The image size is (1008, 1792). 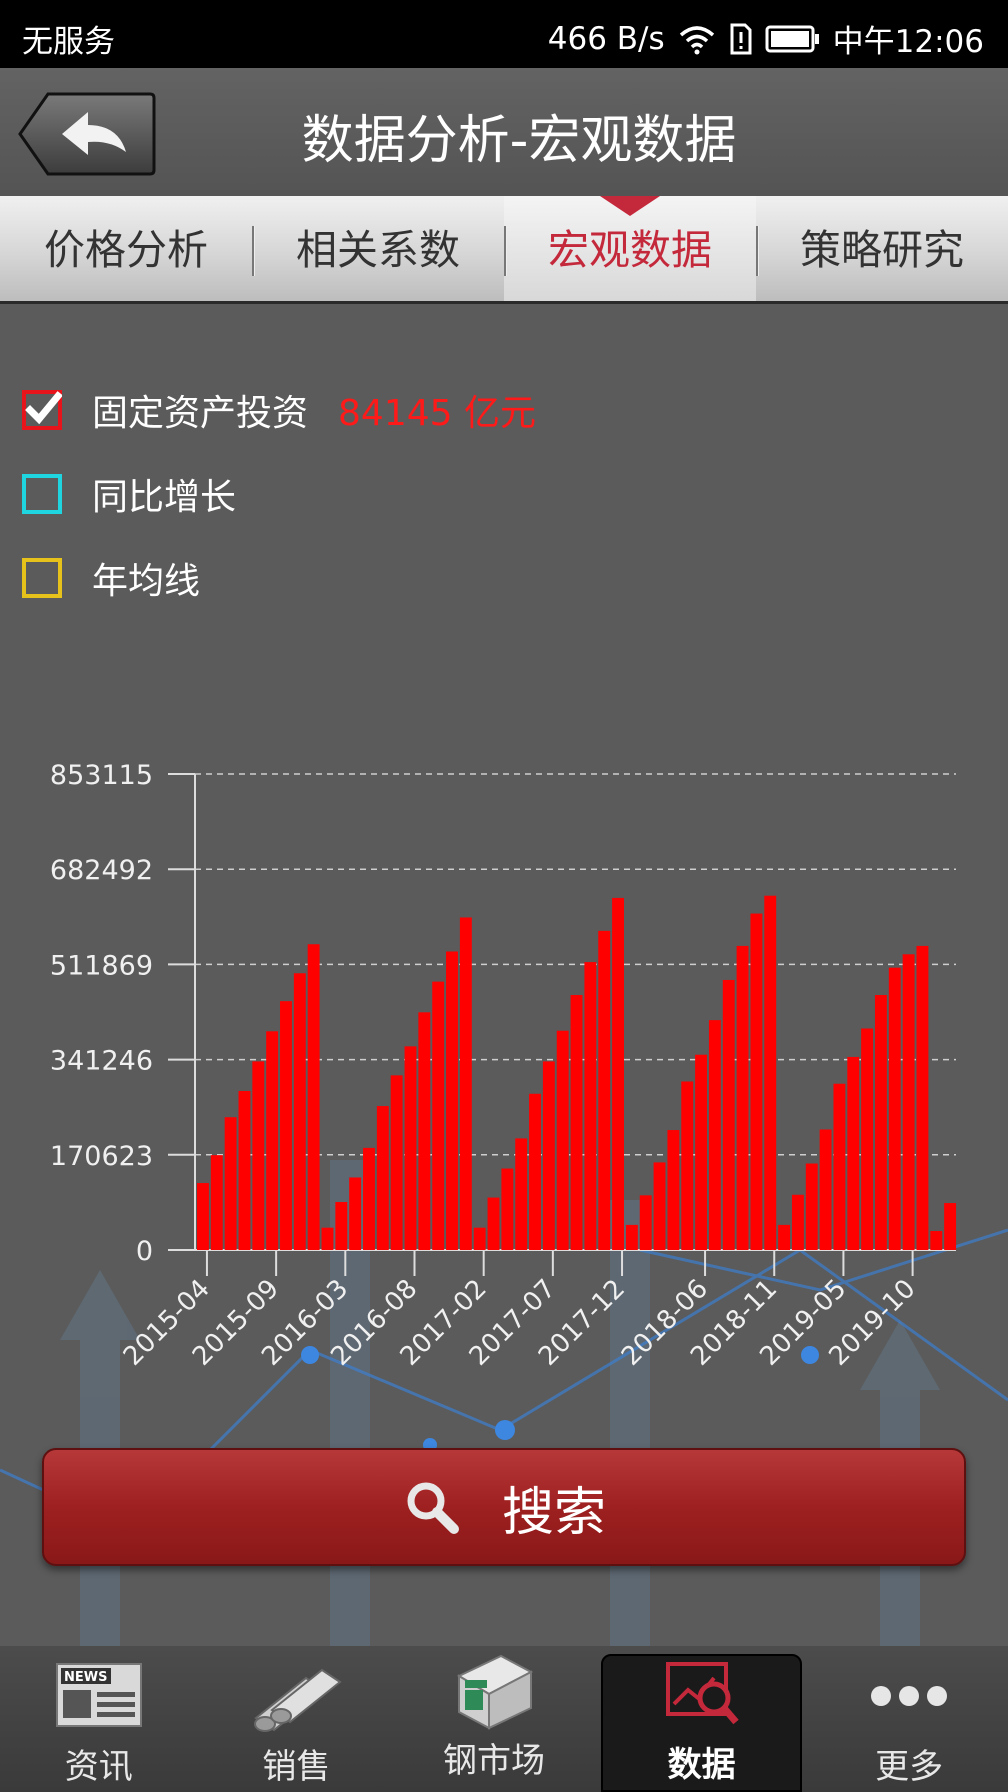 What do you see at coordinates (85, 1677) in the screenshot?
I see `svg-text: NEWS` at bounding box center [85, 1677].